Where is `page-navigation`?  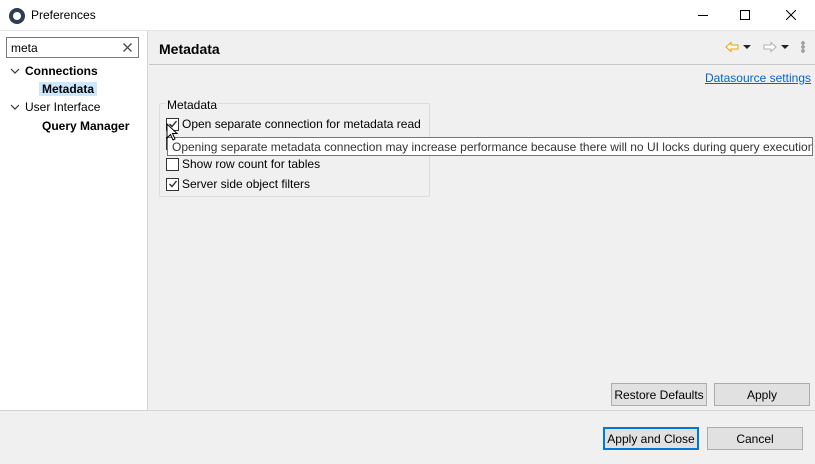
page-navigation is located at coordinates (765, 47).